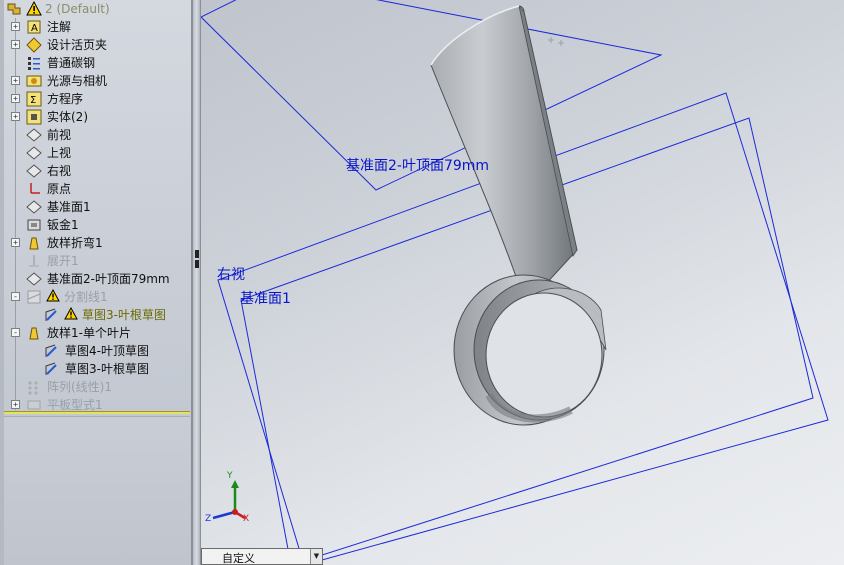 The image size is (844, 565). Describe the element at coordinates (108, 279) in the screenshot. I see `tree-item-label: 基准面2-叶顶面79mm` at that location.